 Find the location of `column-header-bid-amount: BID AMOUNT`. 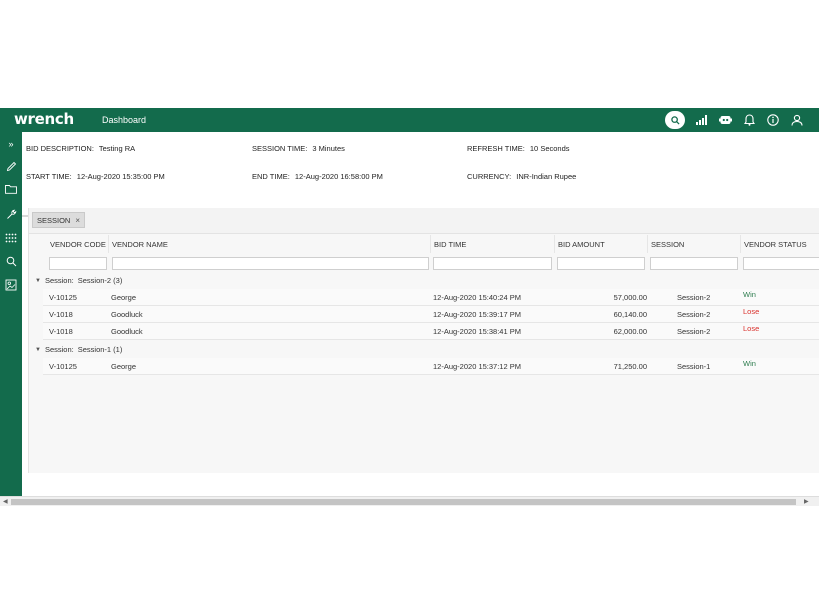

column-header-bid-amount: BID AMOUNT is located at coordinates (601, 244).